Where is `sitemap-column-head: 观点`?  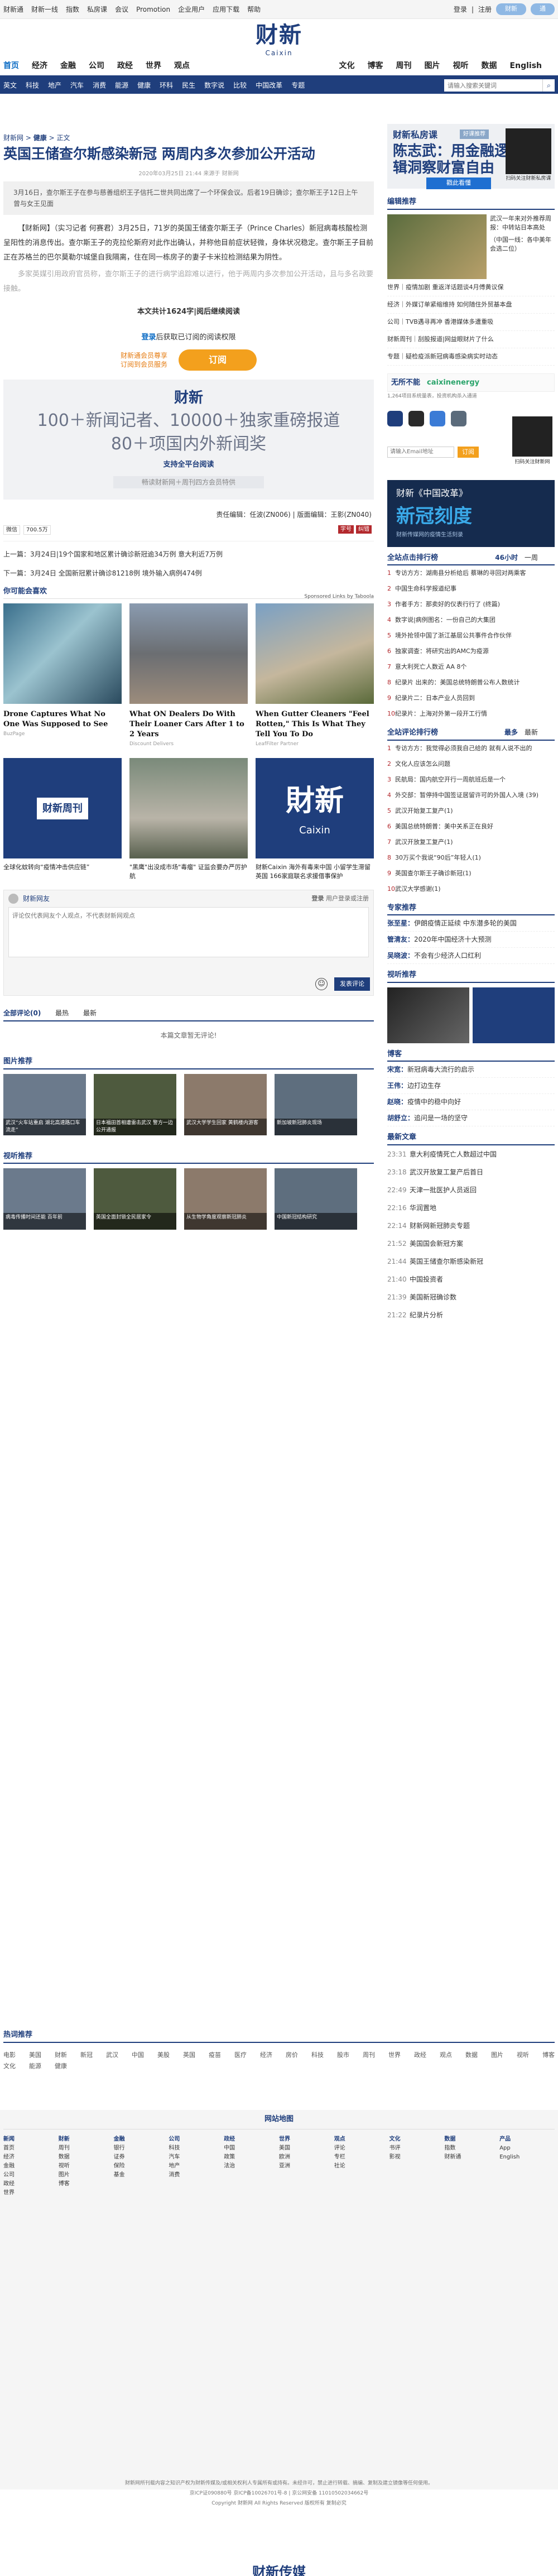 sitemap-column-head: 观点 is located at coordinates (362, 2139).